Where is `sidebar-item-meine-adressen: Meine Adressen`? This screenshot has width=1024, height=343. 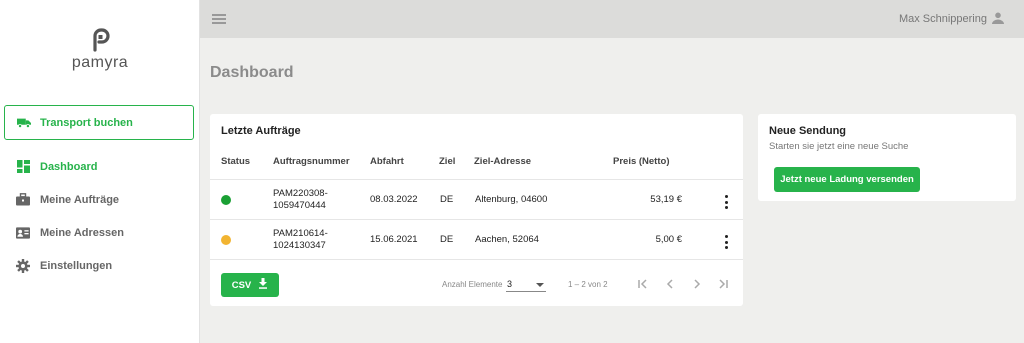 sidebar-item-meine-adressen: Meine Adressen is located at coordinates (100, 232).